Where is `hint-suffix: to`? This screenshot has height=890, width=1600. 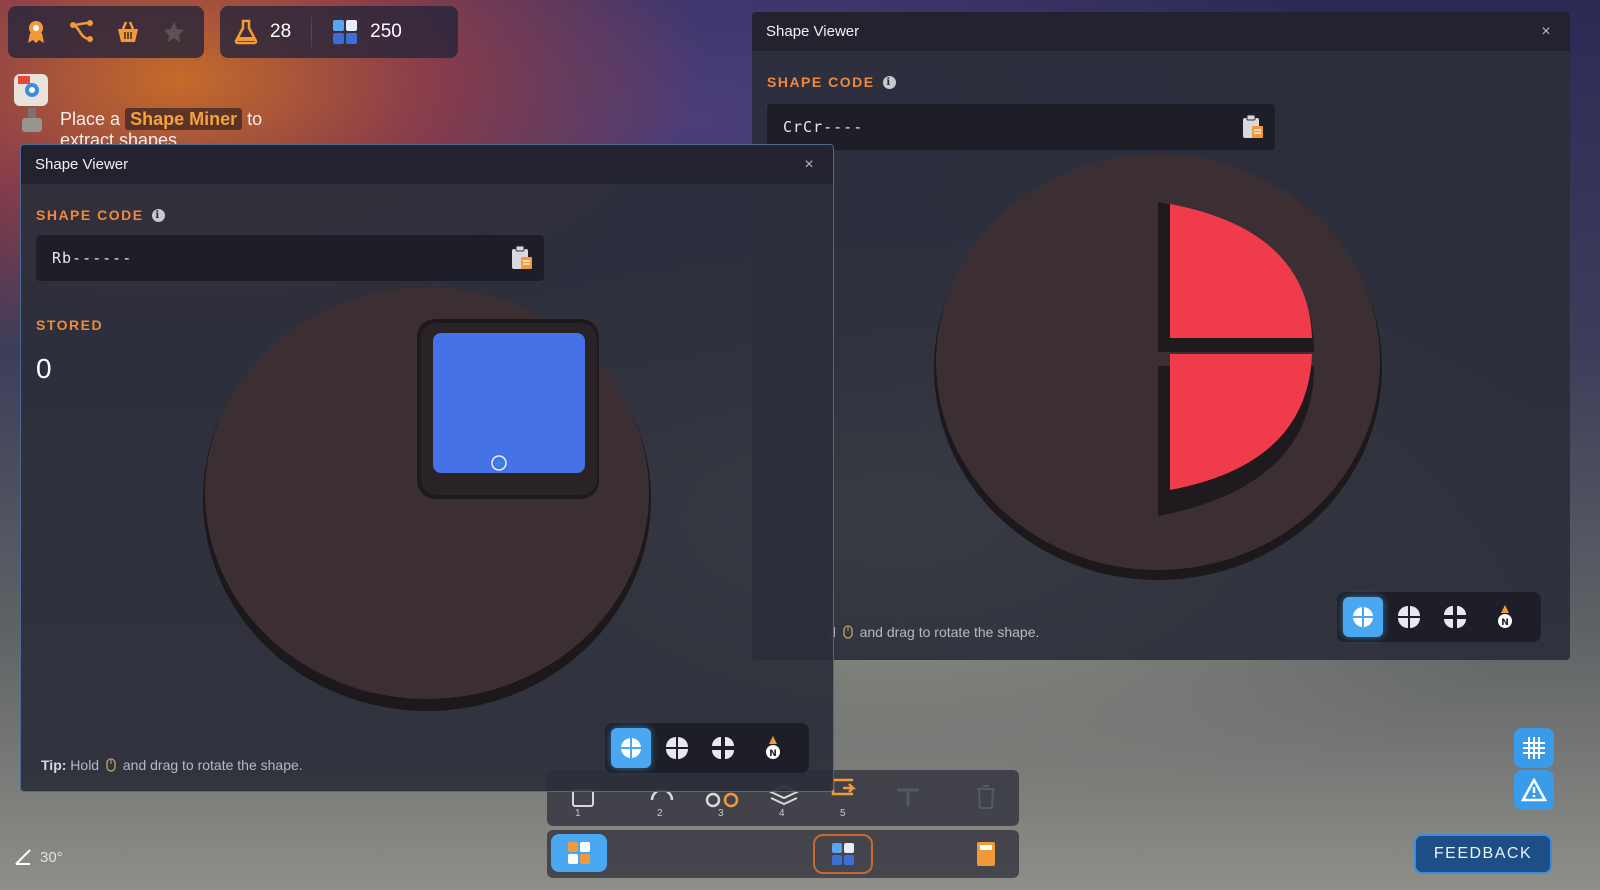
hint-suffix: to is located at coordinates (255, 119).